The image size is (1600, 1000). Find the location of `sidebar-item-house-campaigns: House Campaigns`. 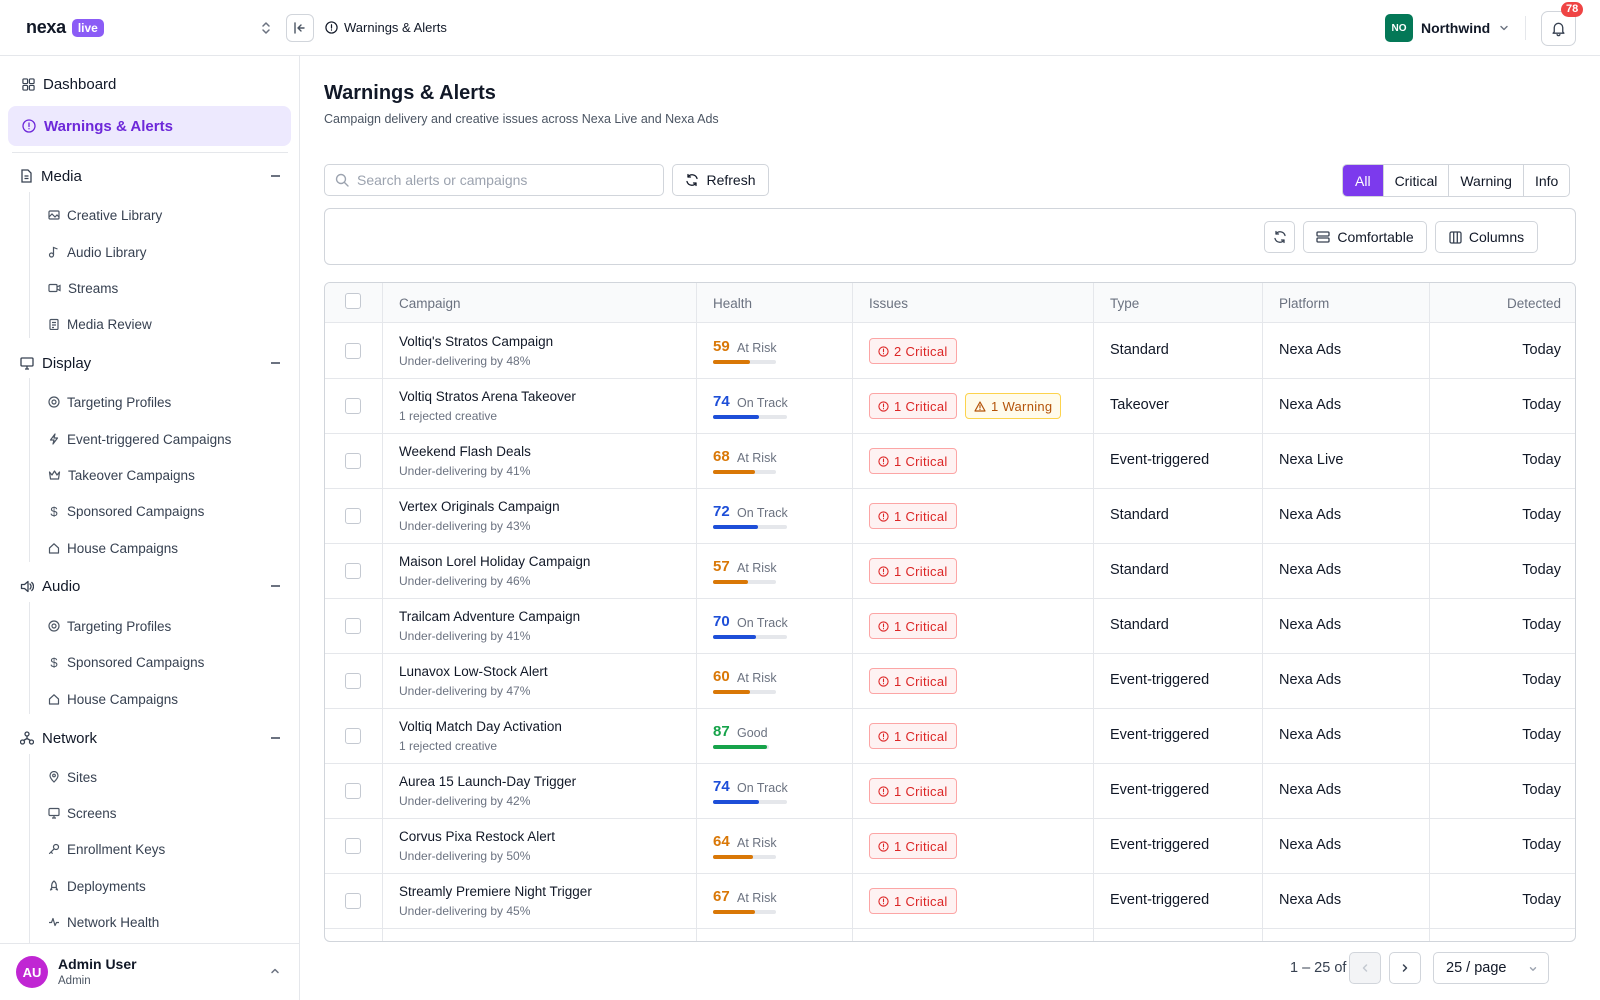

sidebar-item-house-campaigns: House Campaigns is located at coordinates (113, 548).